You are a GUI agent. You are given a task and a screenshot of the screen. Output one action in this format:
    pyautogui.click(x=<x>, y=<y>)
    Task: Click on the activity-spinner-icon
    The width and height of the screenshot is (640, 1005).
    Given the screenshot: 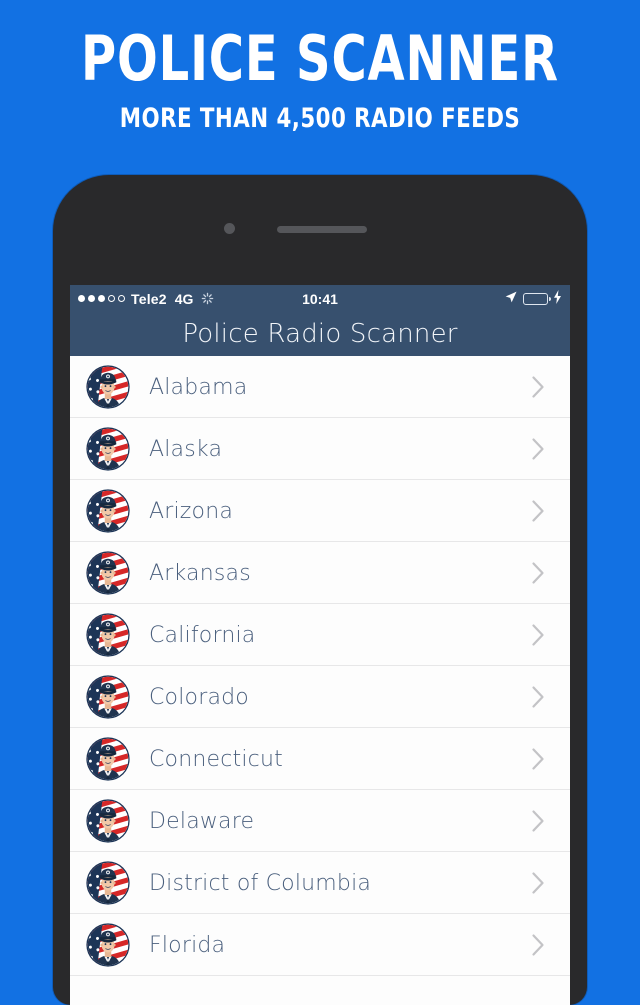 What is the action you would take?
    pyautogui.click(x=207, y=298)
    